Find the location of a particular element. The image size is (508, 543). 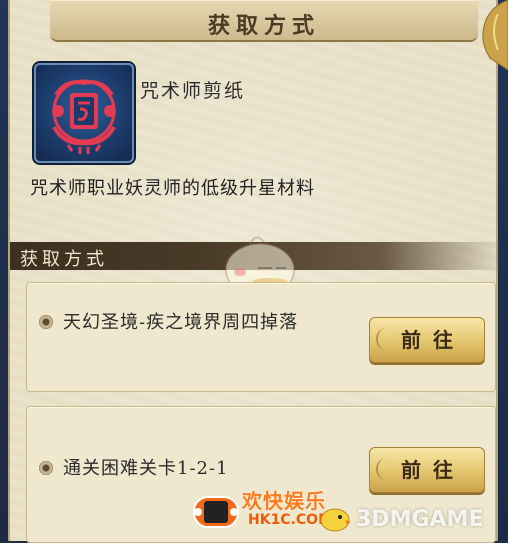

item-icon-frame is located at coordinates (84, 113).